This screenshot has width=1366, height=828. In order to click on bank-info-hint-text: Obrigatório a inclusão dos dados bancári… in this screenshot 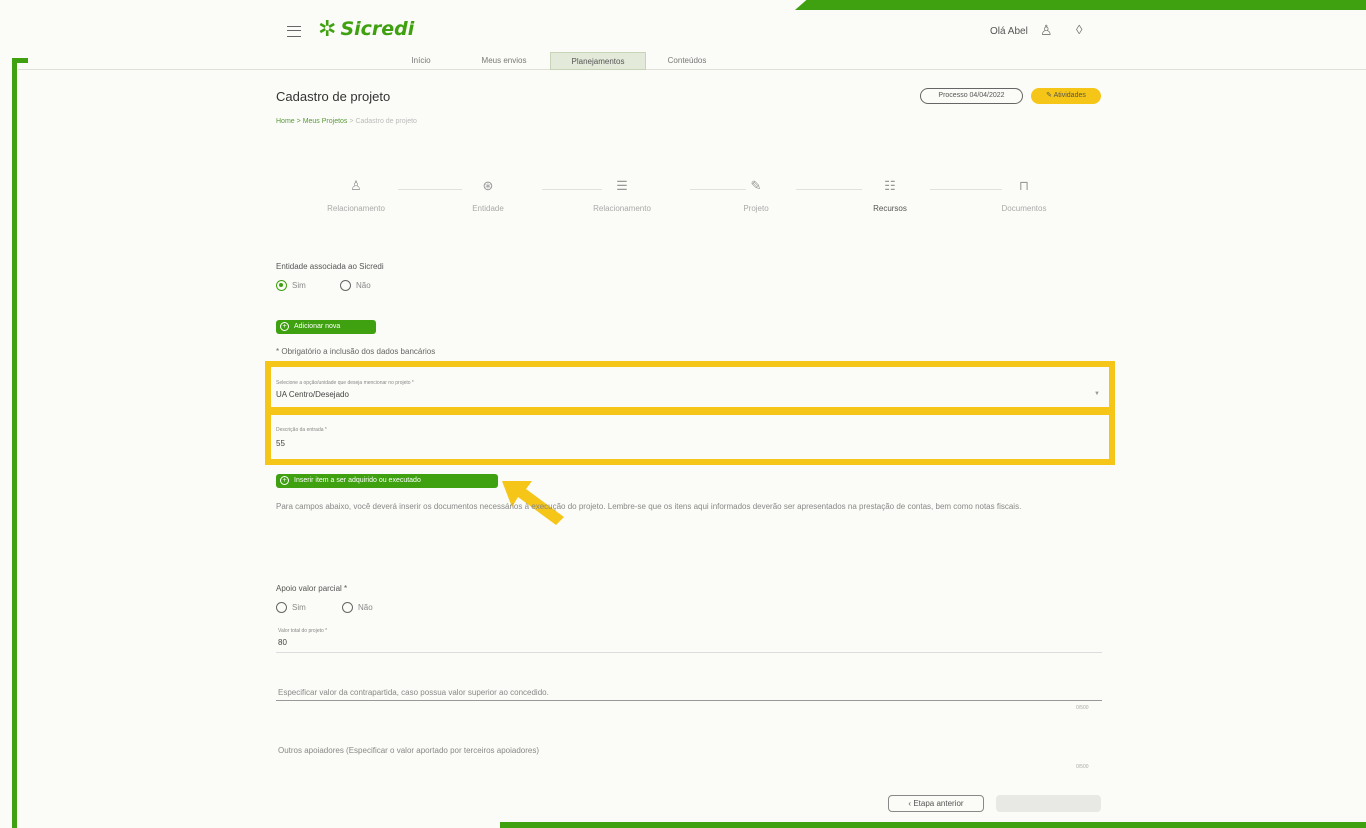, I will do `click(358, 351)`.